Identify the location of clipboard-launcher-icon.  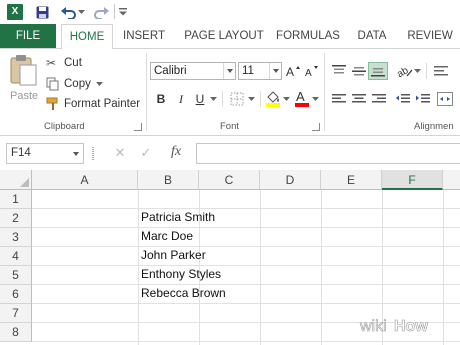
(138, 127).